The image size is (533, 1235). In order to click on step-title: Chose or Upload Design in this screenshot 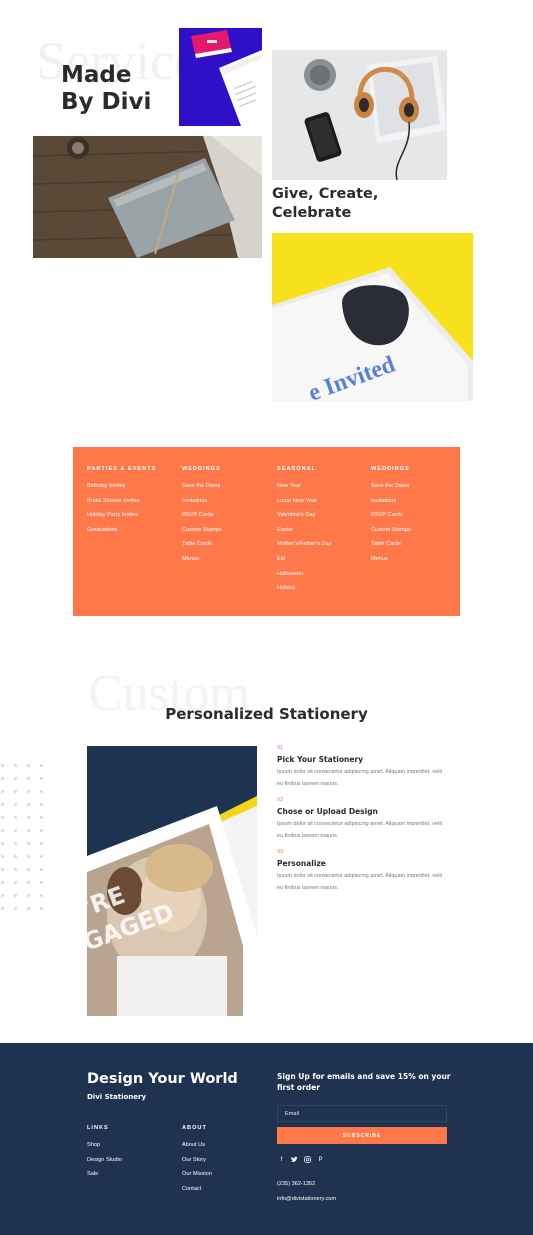, I will do `click(327, 811)`.